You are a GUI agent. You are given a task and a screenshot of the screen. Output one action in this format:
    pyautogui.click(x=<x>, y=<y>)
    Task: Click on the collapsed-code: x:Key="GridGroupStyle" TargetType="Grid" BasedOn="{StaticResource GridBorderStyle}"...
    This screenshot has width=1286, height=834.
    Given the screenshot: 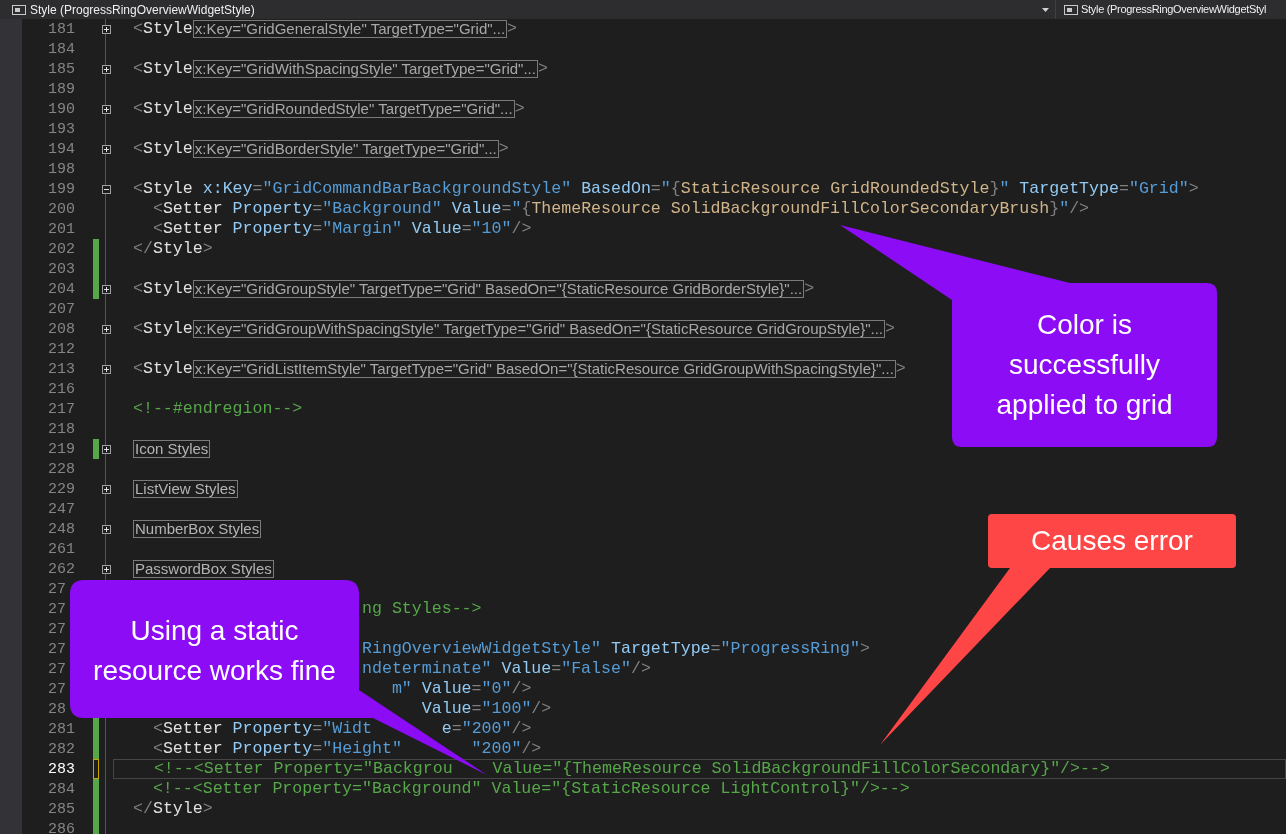 What is the action you would take?
    pyautogui.click(x=498, y=289)
    